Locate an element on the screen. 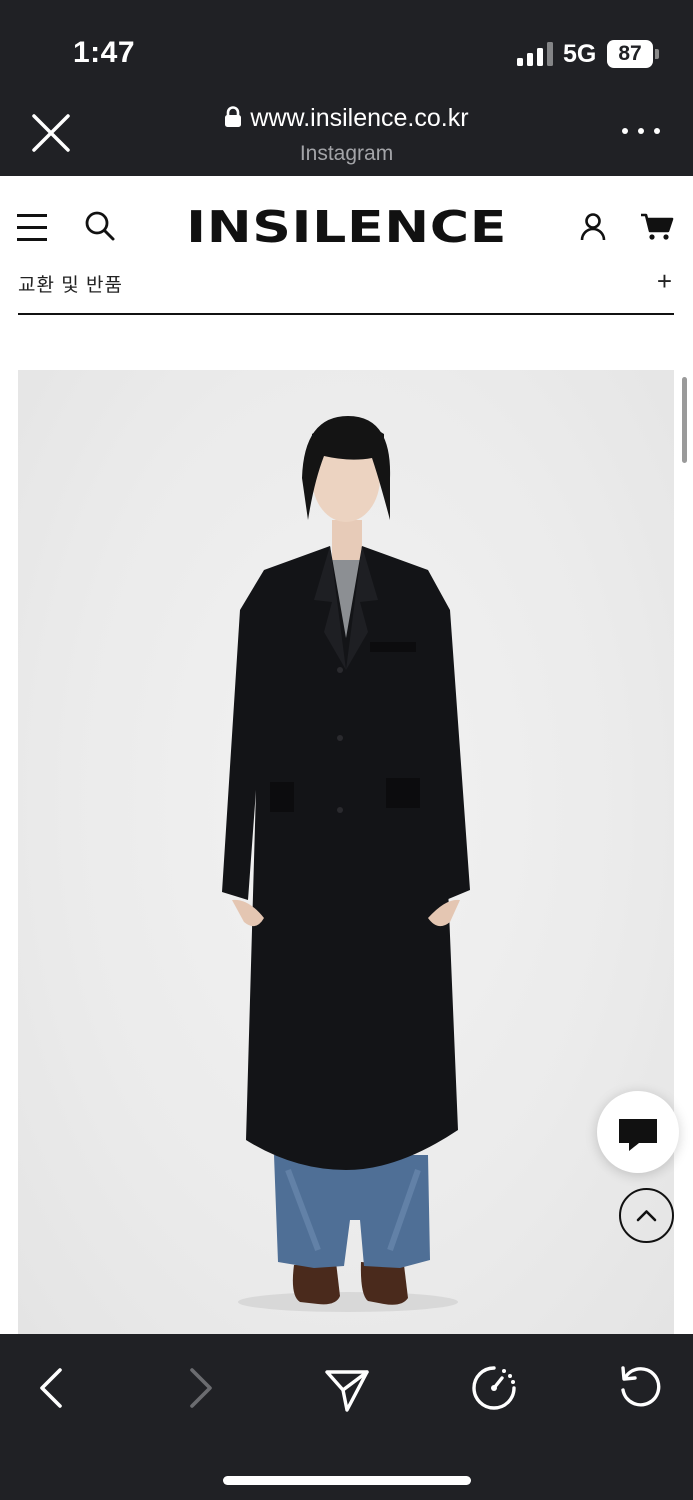 The width and height of the screenshot is (693, 1500). url-text: www.insilence.co.kr is located at coordinates (359, 118).